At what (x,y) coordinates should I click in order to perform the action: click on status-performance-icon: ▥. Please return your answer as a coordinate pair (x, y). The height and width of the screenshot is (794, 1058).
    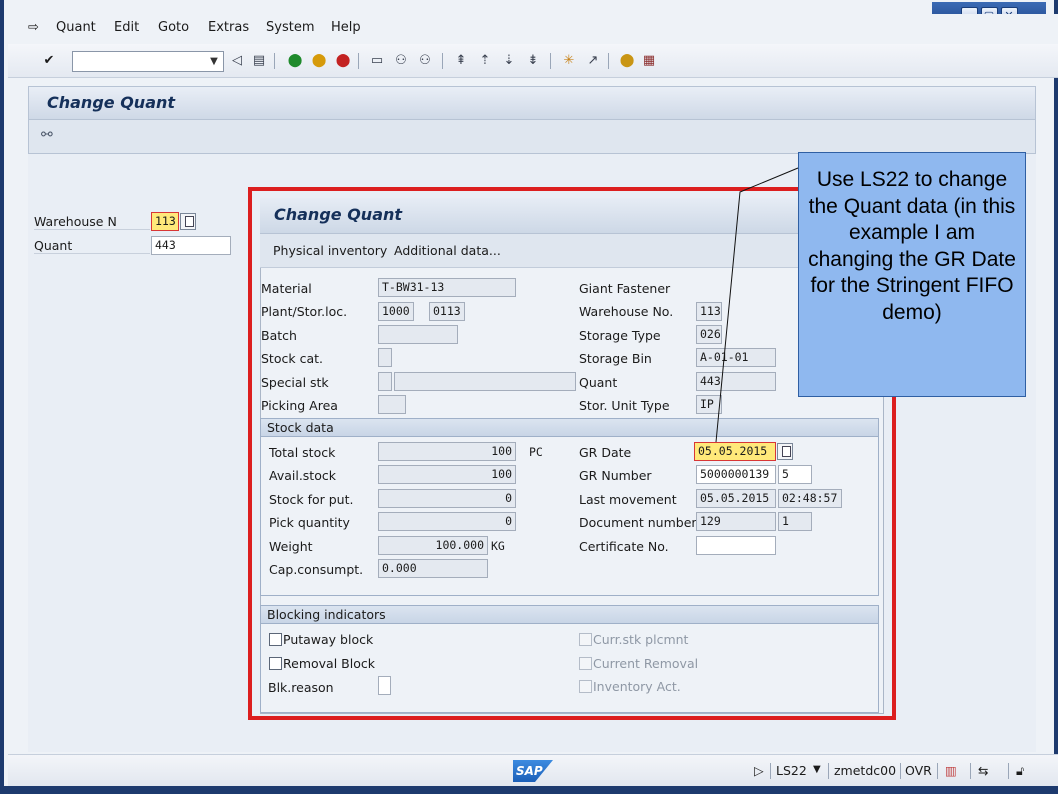
    Looking at the image, I should click on (951, 770).